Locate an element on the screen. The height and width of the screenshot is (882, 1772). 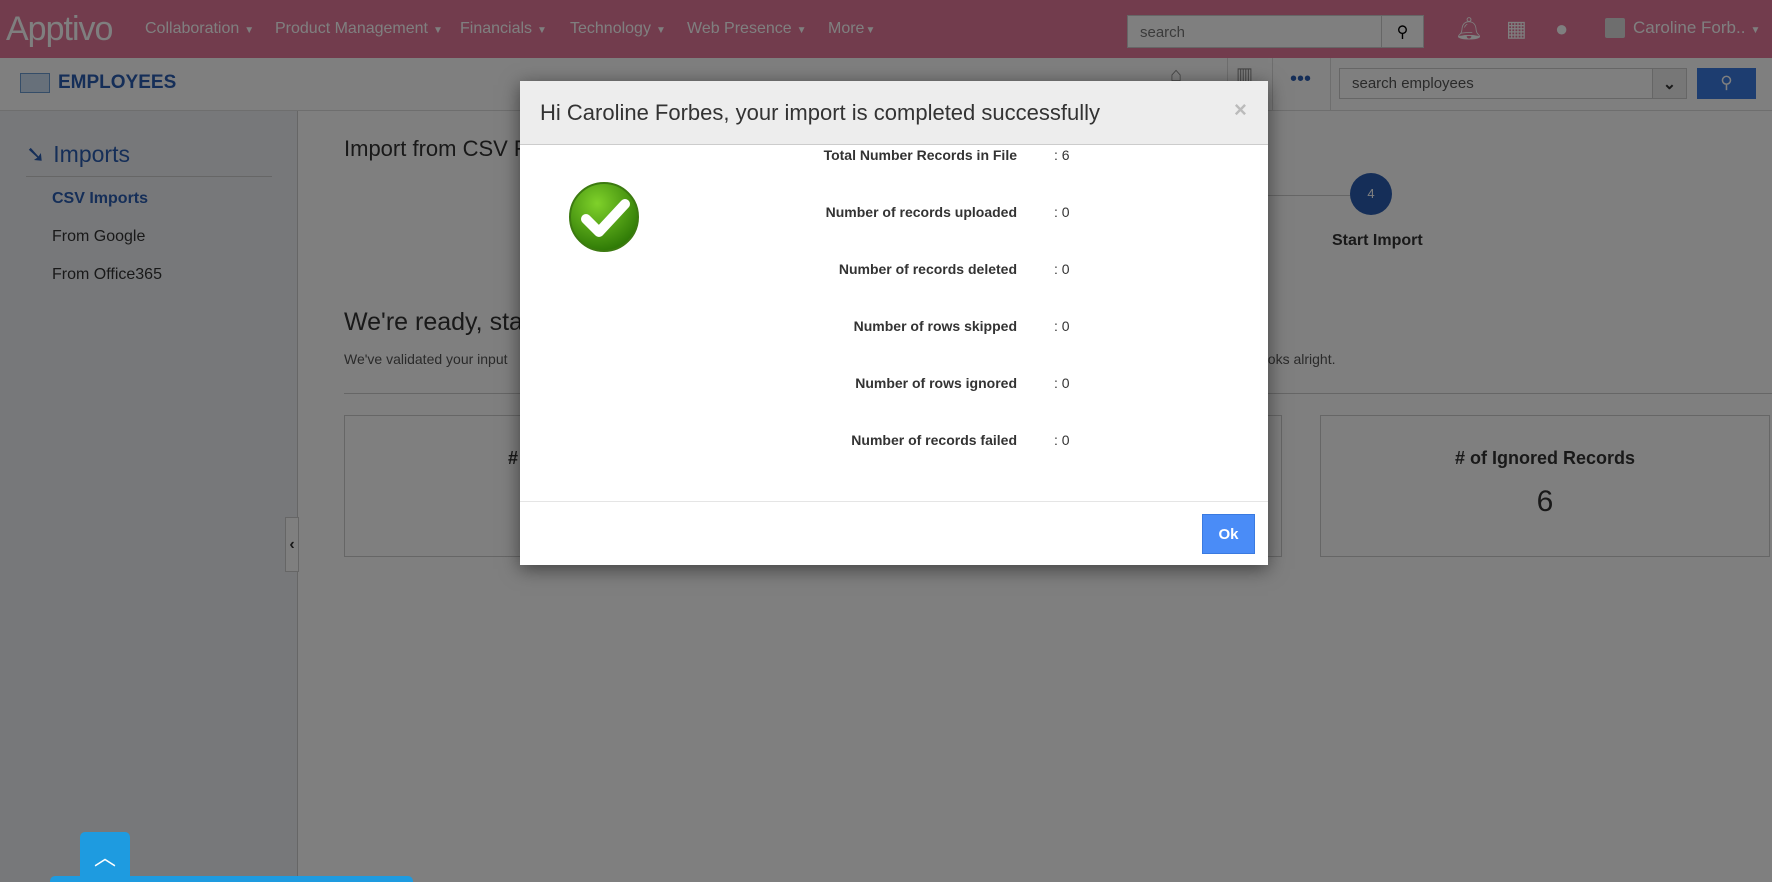
row-label: Number of records uploaded is located at coordinates (921, 212).